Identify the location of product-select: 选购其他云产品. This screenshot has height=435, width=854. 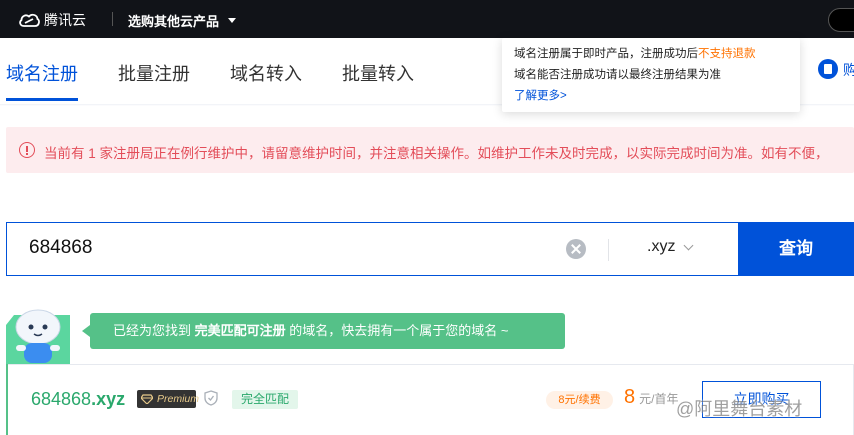
(182, 20).